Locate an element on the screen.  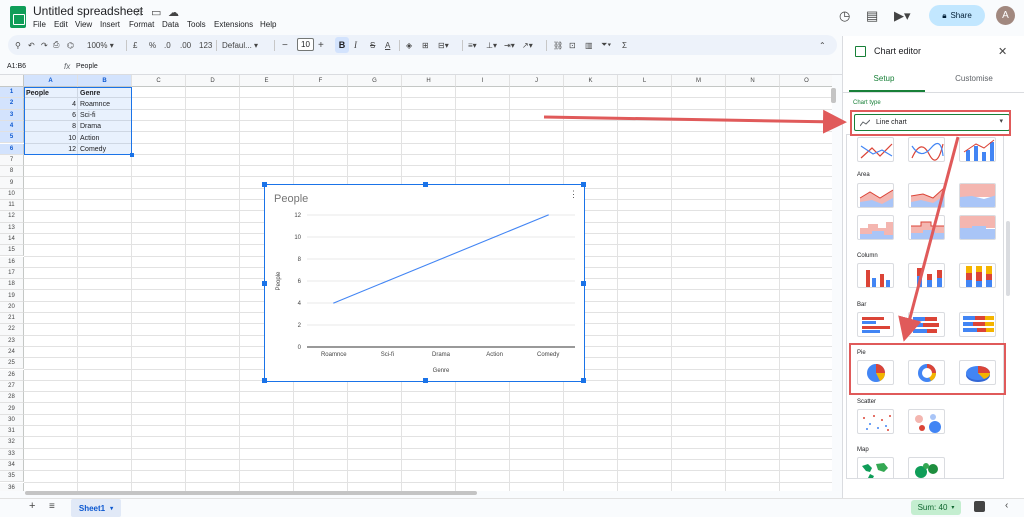
arrow-to-pie is located at coordinates (929, 239).